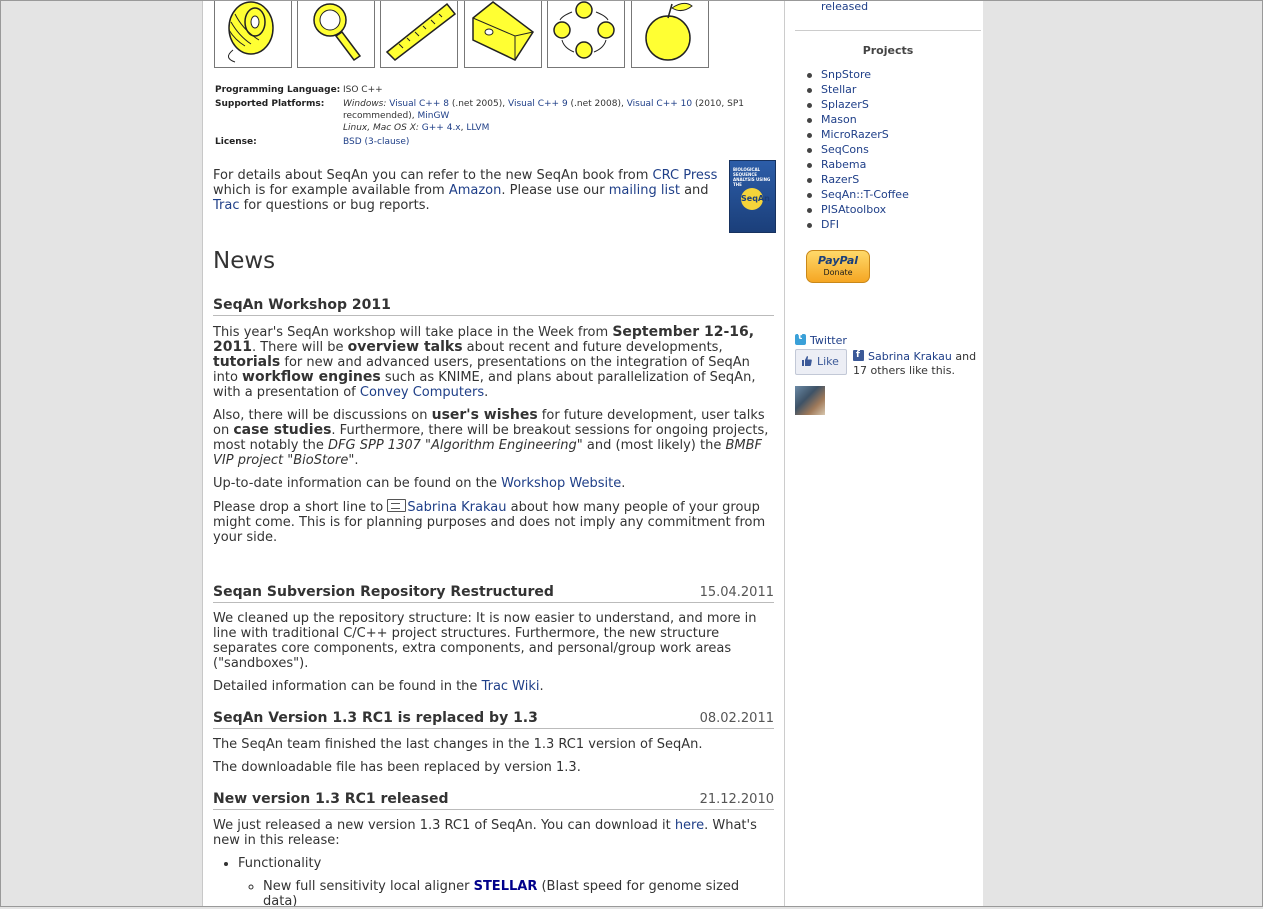  Describe the element at coordinates (784, 453) in the screenshot. I see `column-divider` at that location.